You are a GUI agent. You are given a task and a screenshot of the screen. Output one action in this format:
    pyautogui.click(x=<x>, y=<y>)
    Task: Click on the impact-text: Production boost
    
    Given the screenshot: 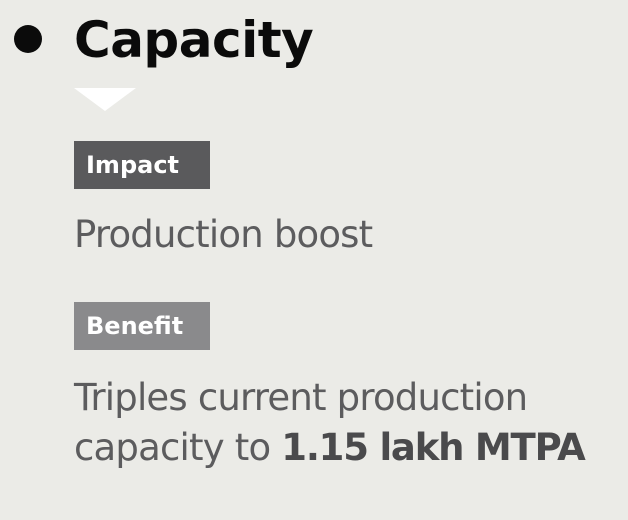 What is the action you would take?
    pyautogui.click(x=223, y=234)
    